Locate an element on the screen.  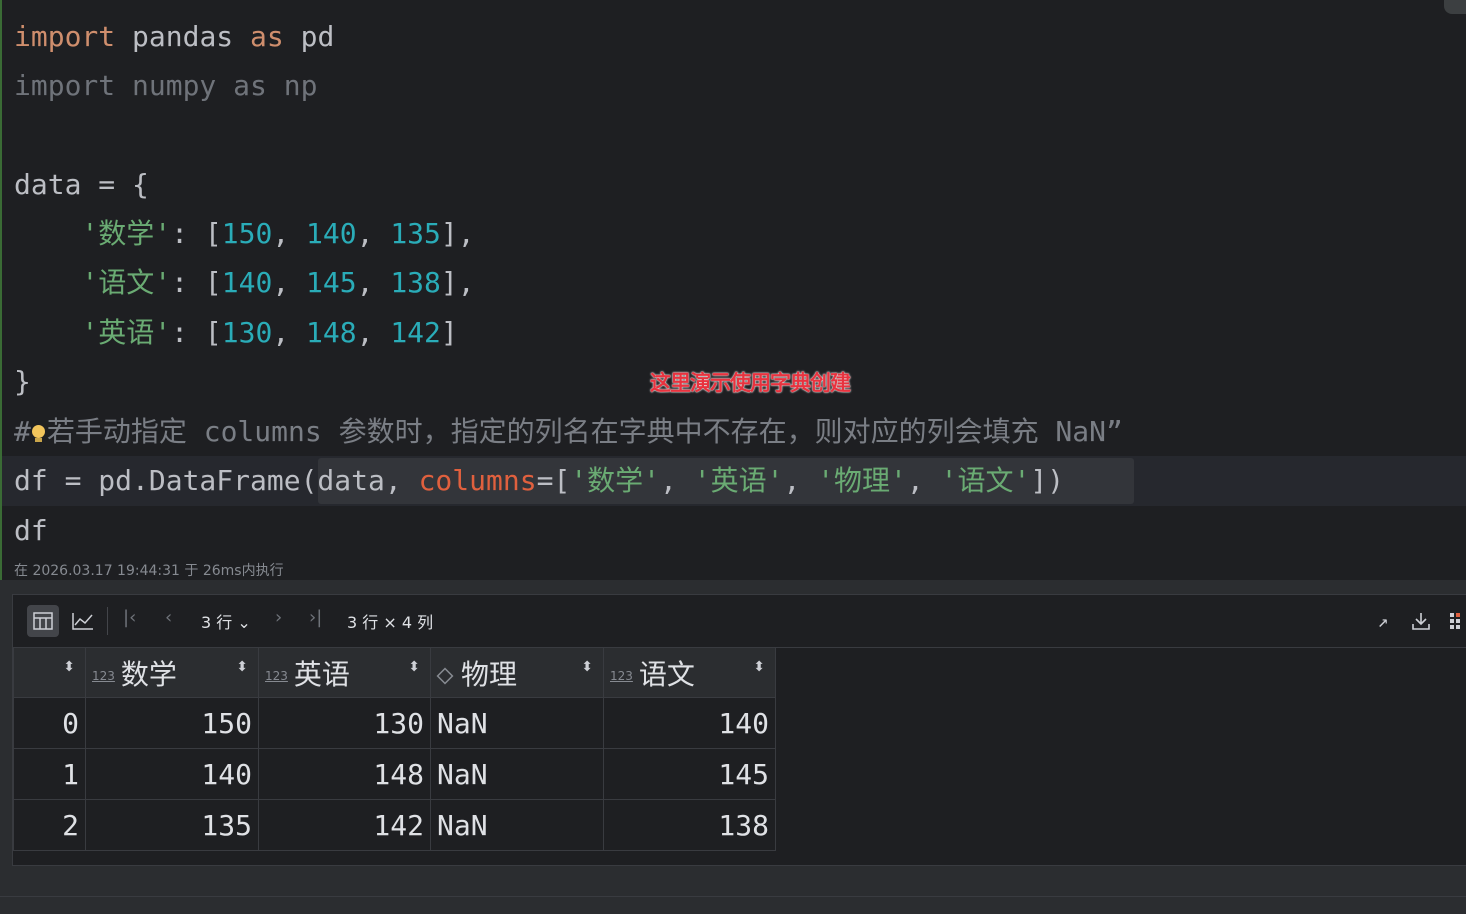
next-page-icon: › is located at coordinates (278, 617).